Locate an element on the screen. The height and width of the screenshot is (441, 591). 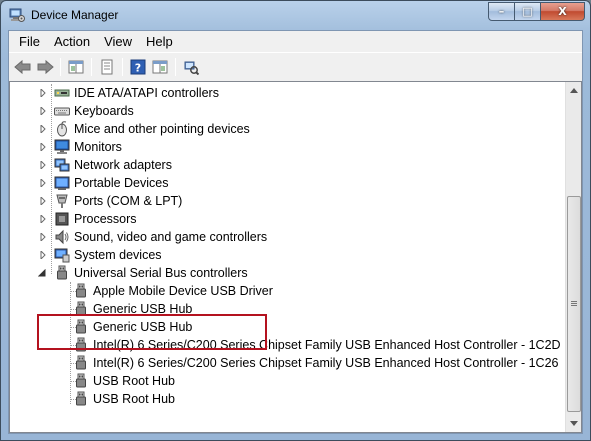
properties-icon is located at coordinates (107, 66).